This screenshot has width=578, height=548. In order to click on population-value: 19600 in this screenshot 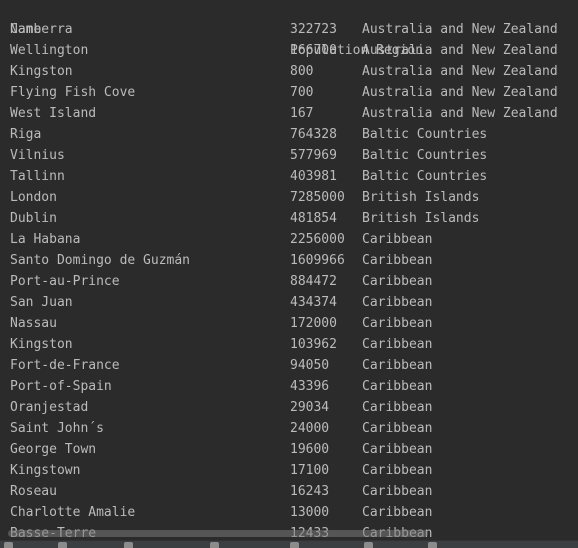, I will do `click(310, 449)`.